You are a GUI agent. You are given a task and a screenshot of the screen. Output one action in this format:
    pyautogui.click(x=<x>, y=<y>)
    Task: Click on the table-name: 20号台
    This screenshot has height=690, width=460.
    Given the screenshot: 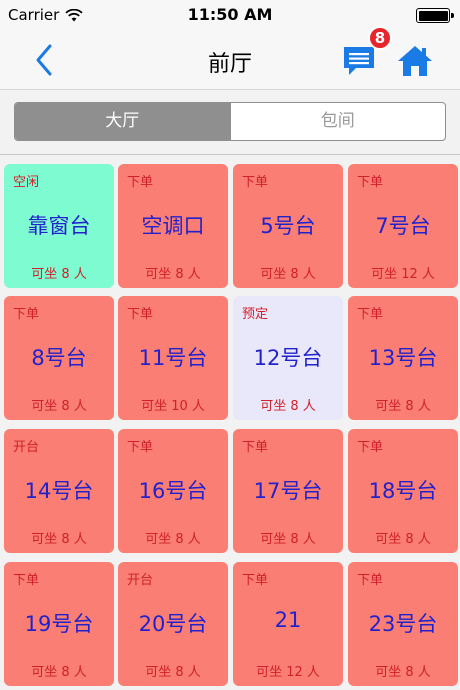 What is the action you would take?
    pyautogui.click(x=173, y=624)
    